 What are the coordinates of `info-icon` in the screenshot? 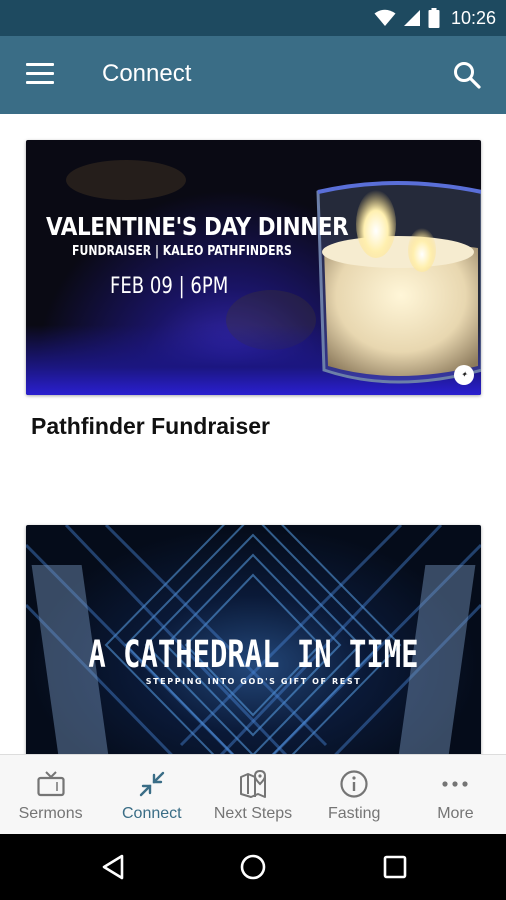 It's located at (354, 784).